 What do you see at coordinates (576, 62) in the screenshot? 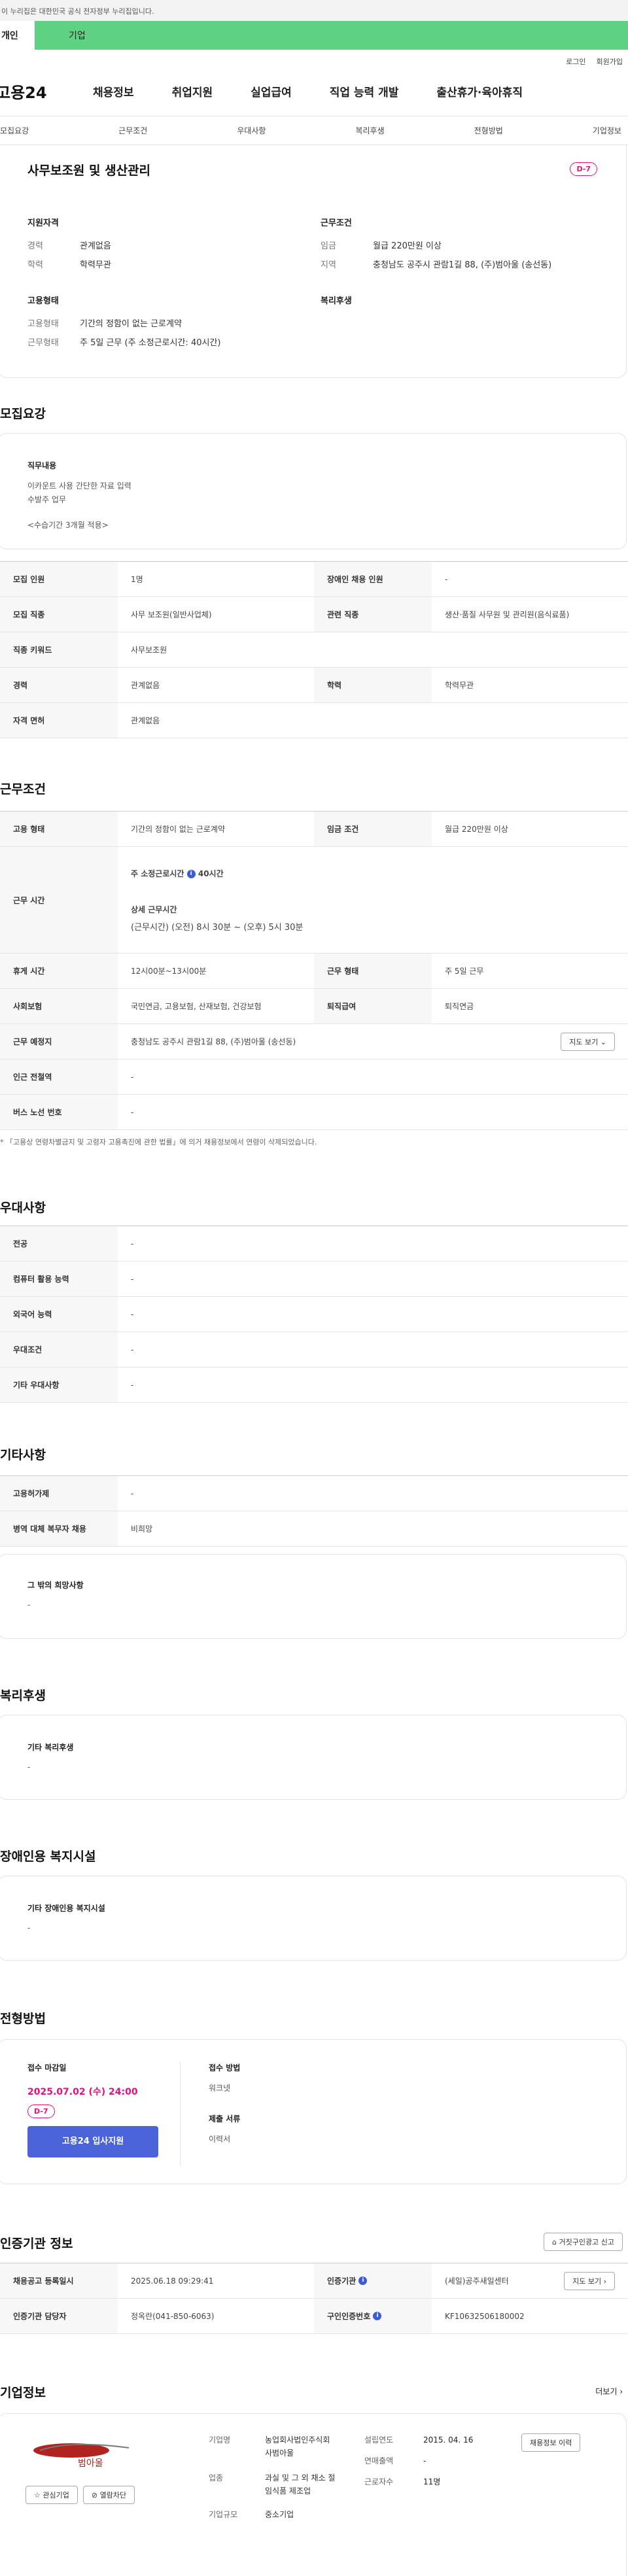
I see `login-link: 로그인` at bounding box center [576, 62].